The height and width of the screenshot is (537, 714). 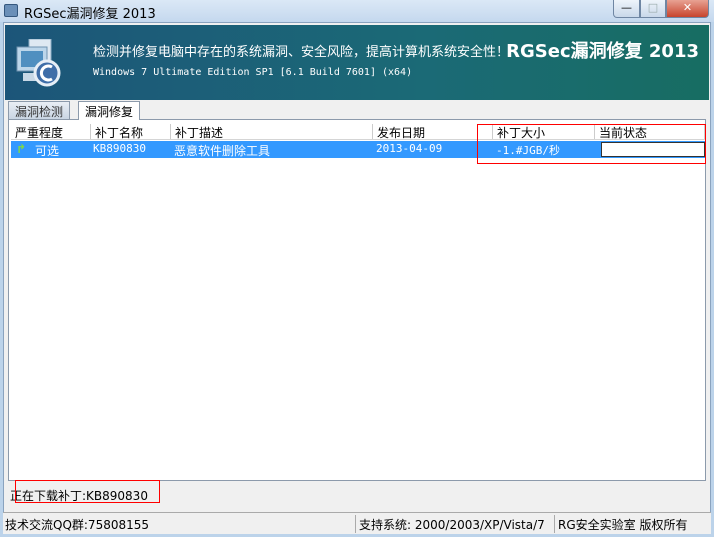 What do you see at coordinates (39, 110) in the screenshot?
I see `tab-vulnerability-scan: 漏洞检测` at bounding box center [39, 110].